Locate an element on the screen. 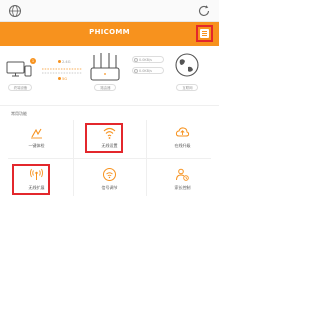 This screenshot has height=317, width=320. upload-icon is located at coordinates (136, 60).